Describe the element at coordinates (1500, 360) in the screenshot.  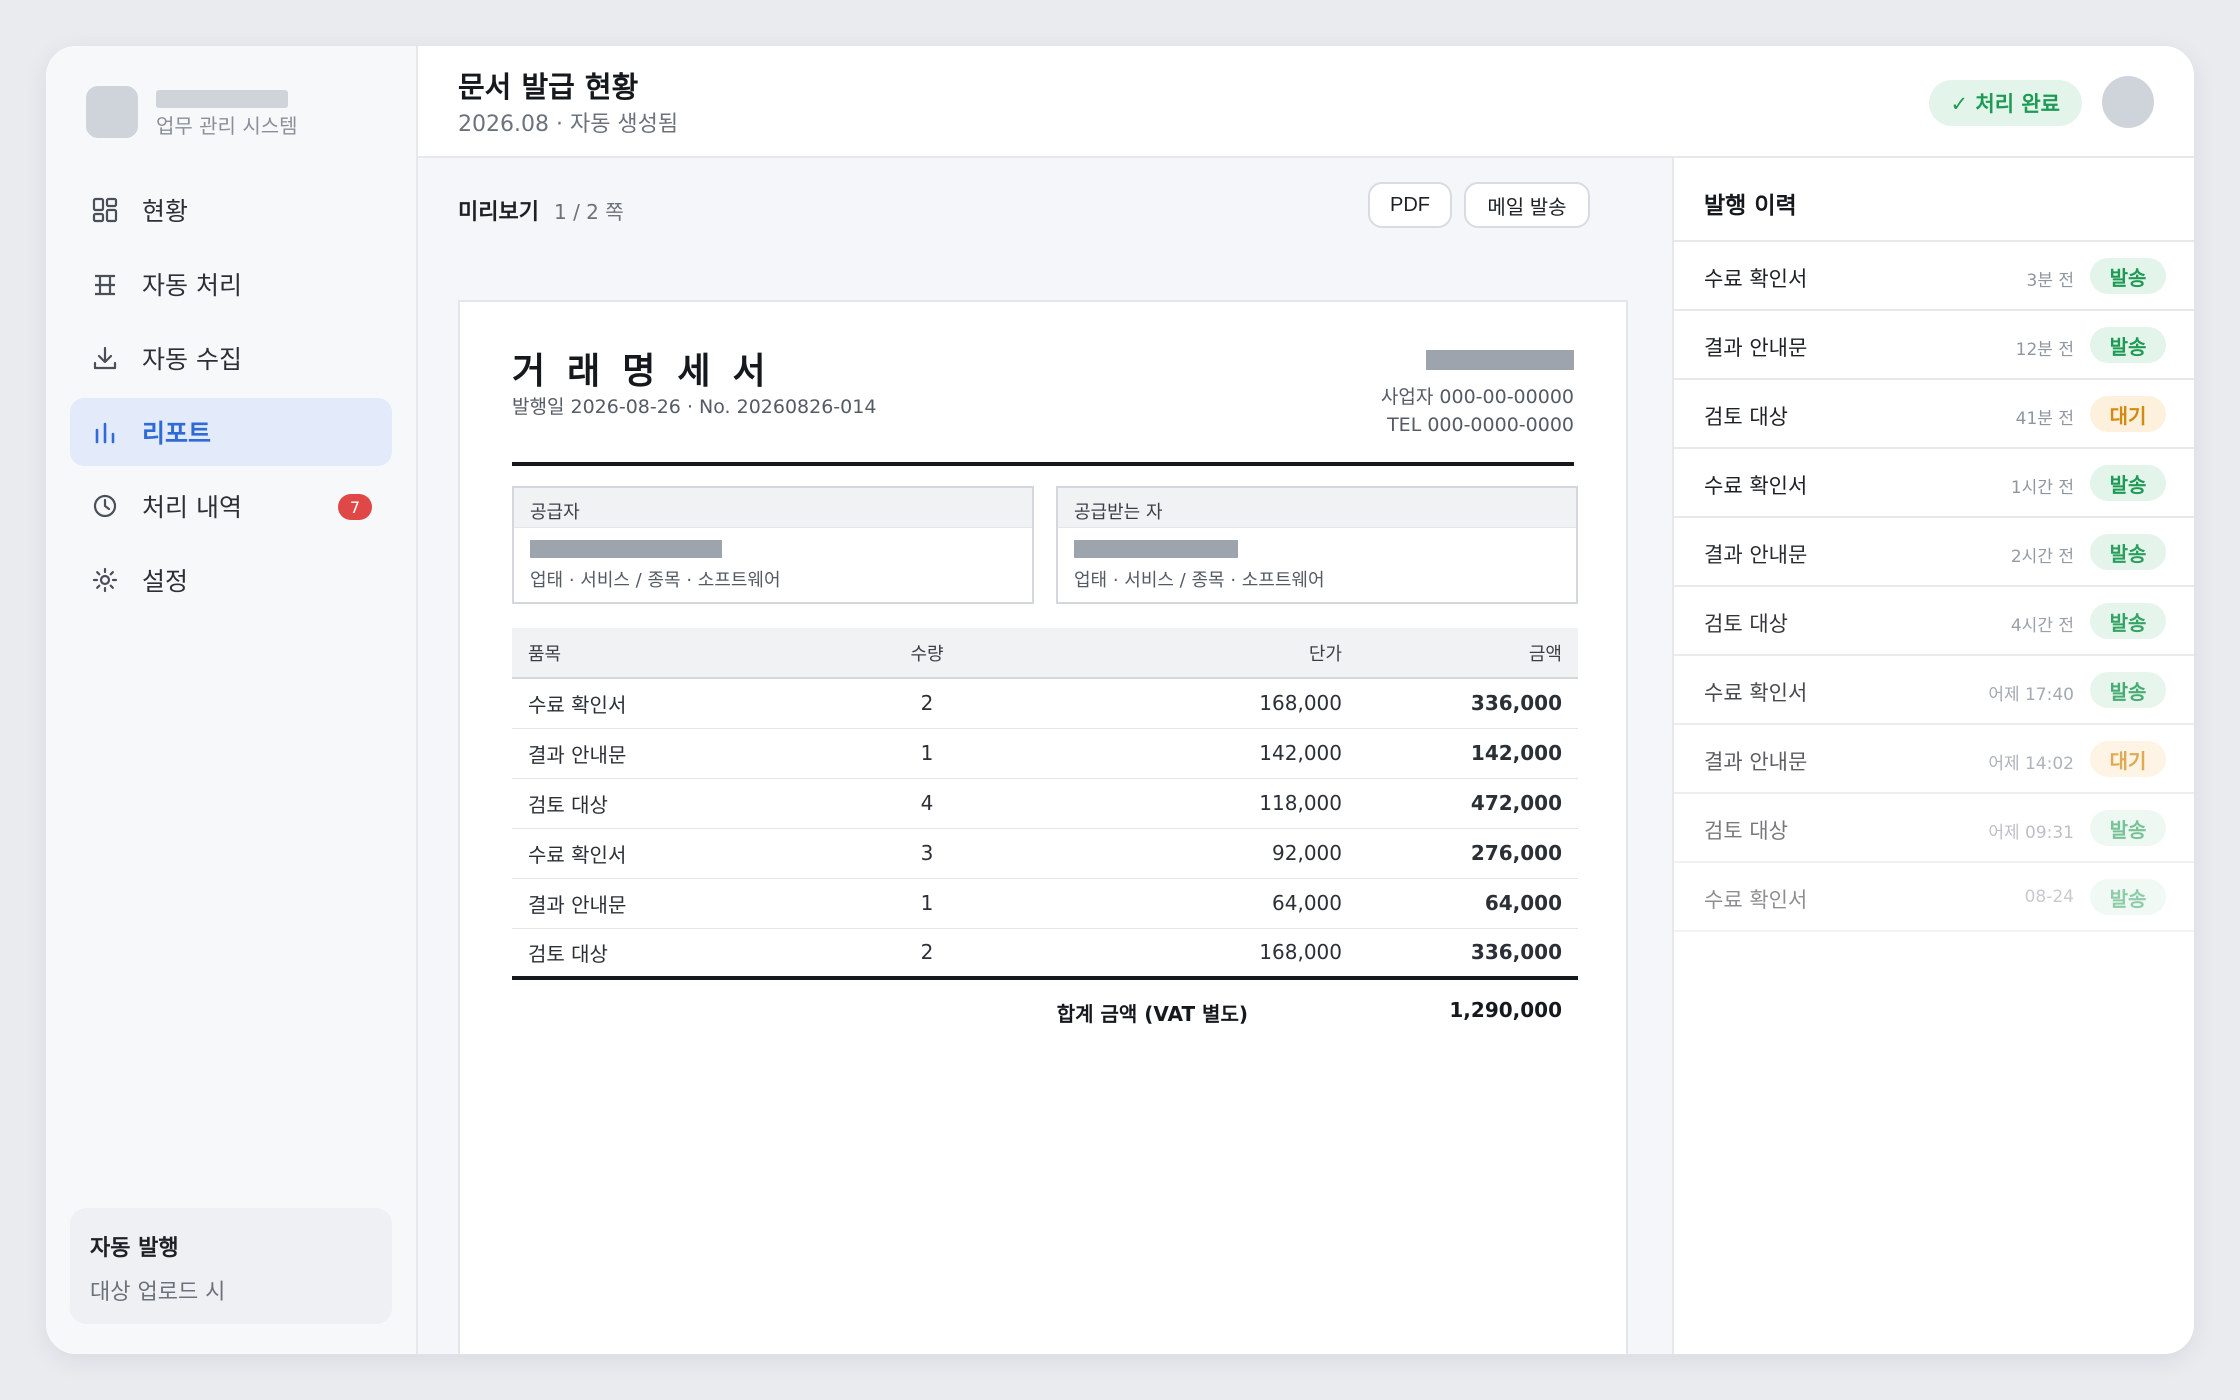
I see `company-name-placeholder` at that location.